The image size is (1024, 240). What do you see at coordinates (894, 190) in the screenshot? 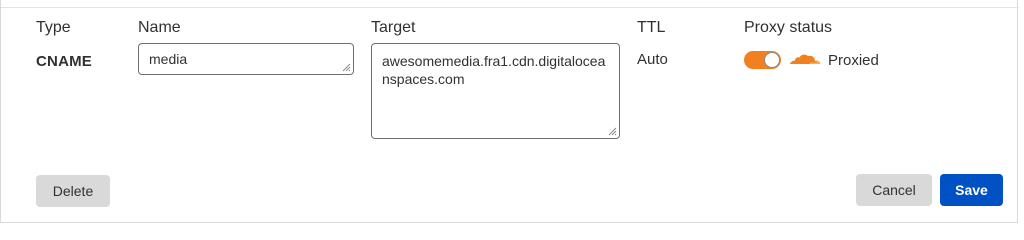
I see `cancel-button: Cancel` at bounding box center [894, 190].